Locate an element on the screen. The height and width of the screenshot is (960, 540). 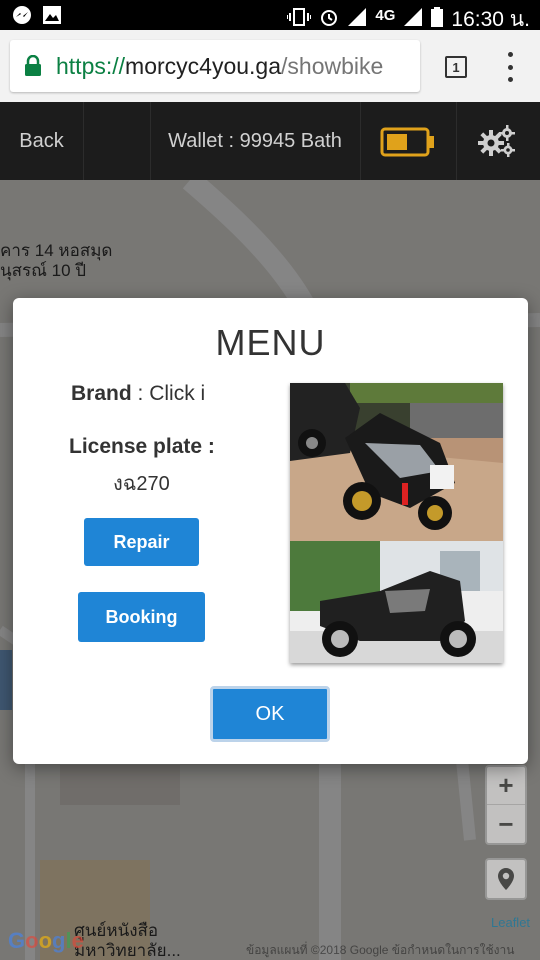
gear-icon is located at coordinates (497, 143).